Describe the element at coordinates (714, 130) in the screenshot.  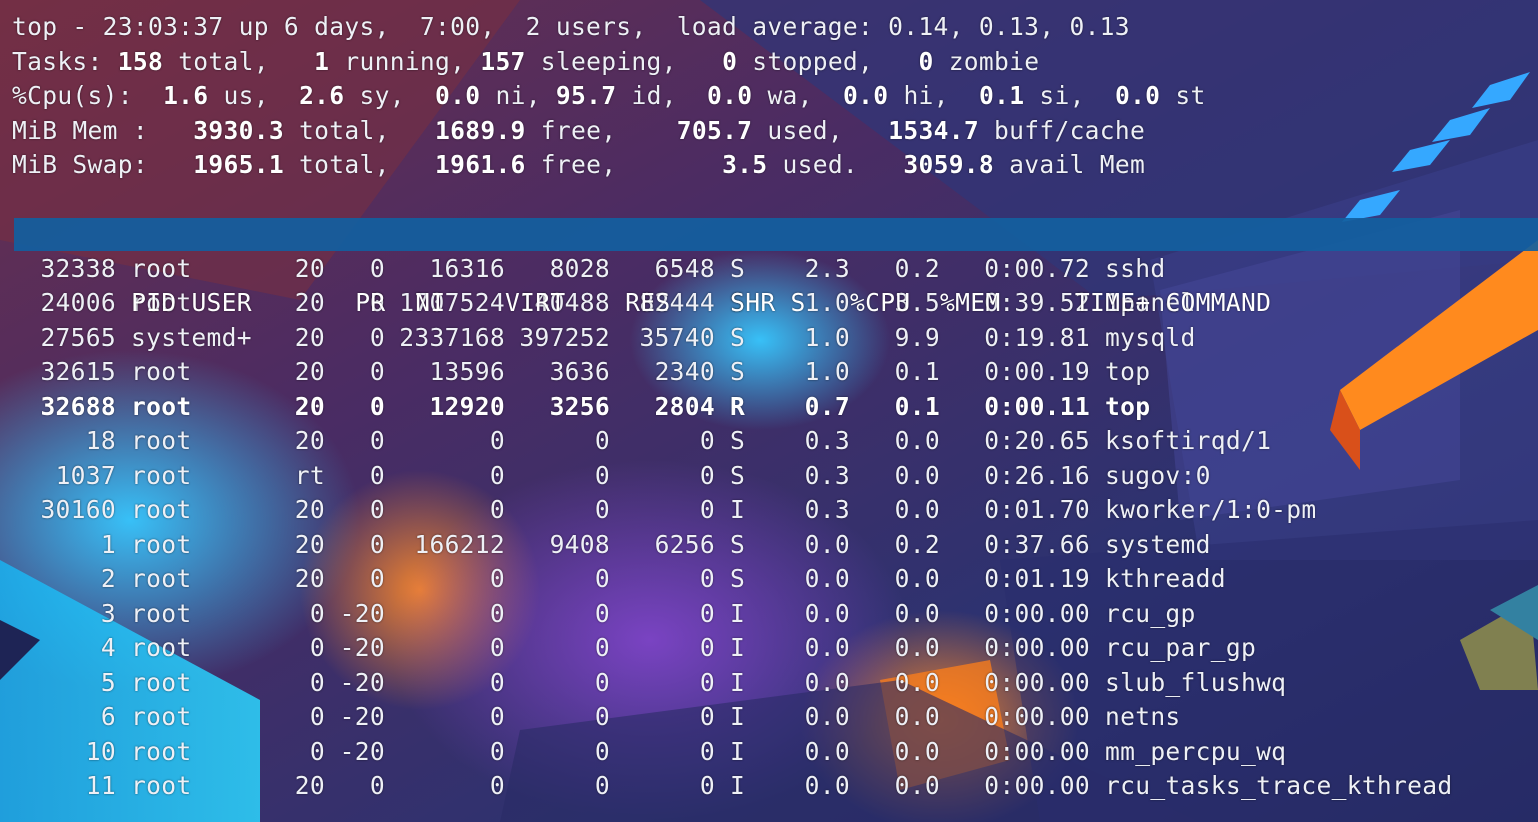
I see `mem-used: 705.7` at that location.